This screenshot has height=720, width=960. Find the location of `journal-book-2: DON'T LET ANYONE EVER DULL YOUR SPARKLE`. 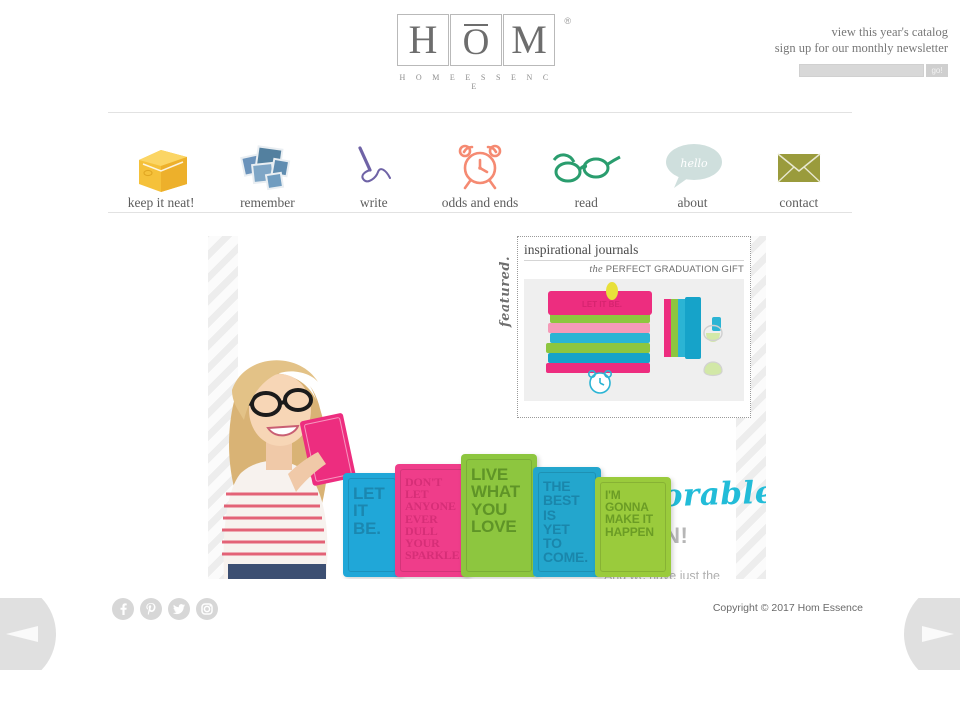

journal-book-2: DON'T LET ANYONE EVER DULL YOUR SPARKLE is located at coordinates (432, 520).